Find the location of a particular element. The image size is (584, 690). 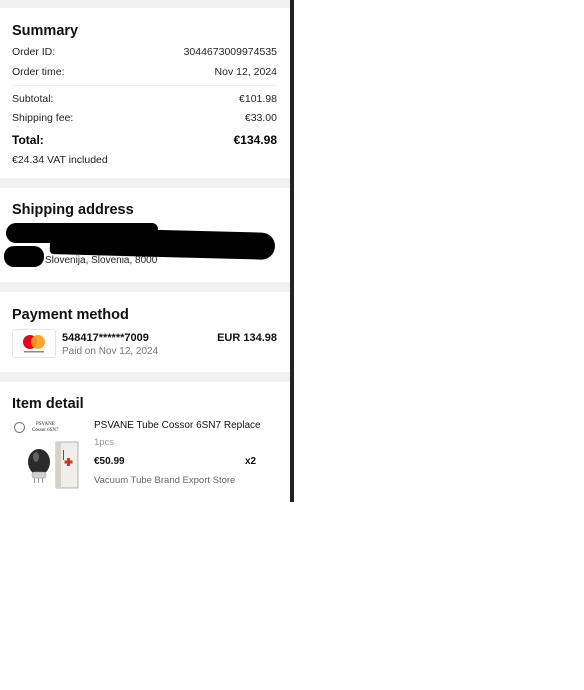

mastercard-icon is located at coordinates (34, 343).